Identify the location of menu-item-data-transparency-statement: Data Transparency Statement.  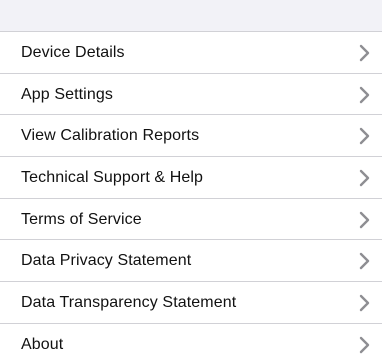
(191, 303).